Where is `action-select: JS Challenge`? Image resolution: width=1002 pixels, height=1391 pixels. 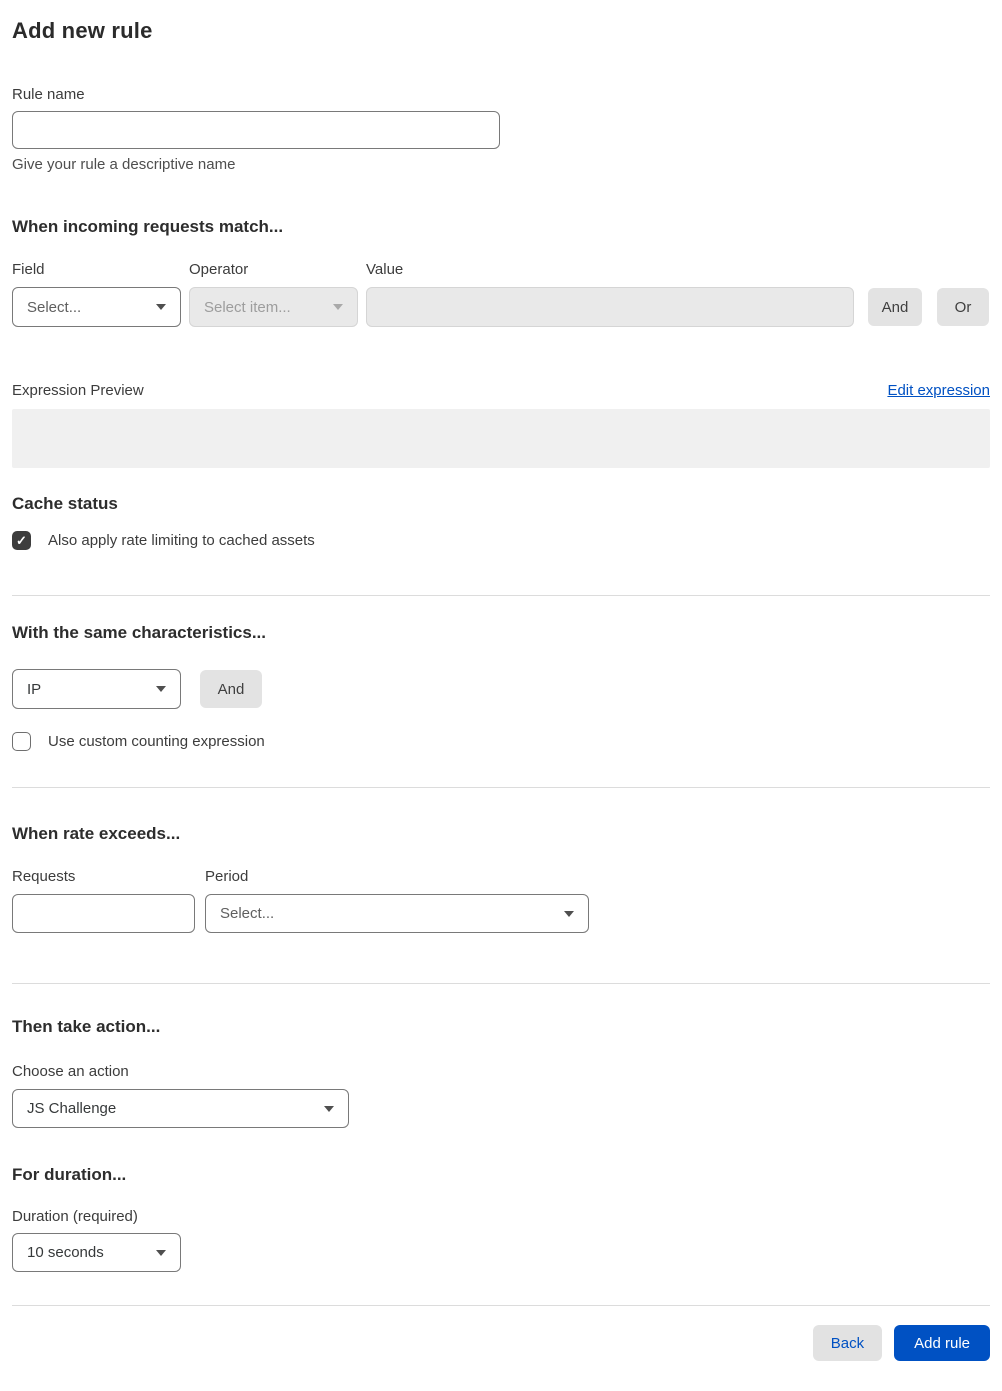 action-select: JS Challenge is located at coordinates (180, 1108).